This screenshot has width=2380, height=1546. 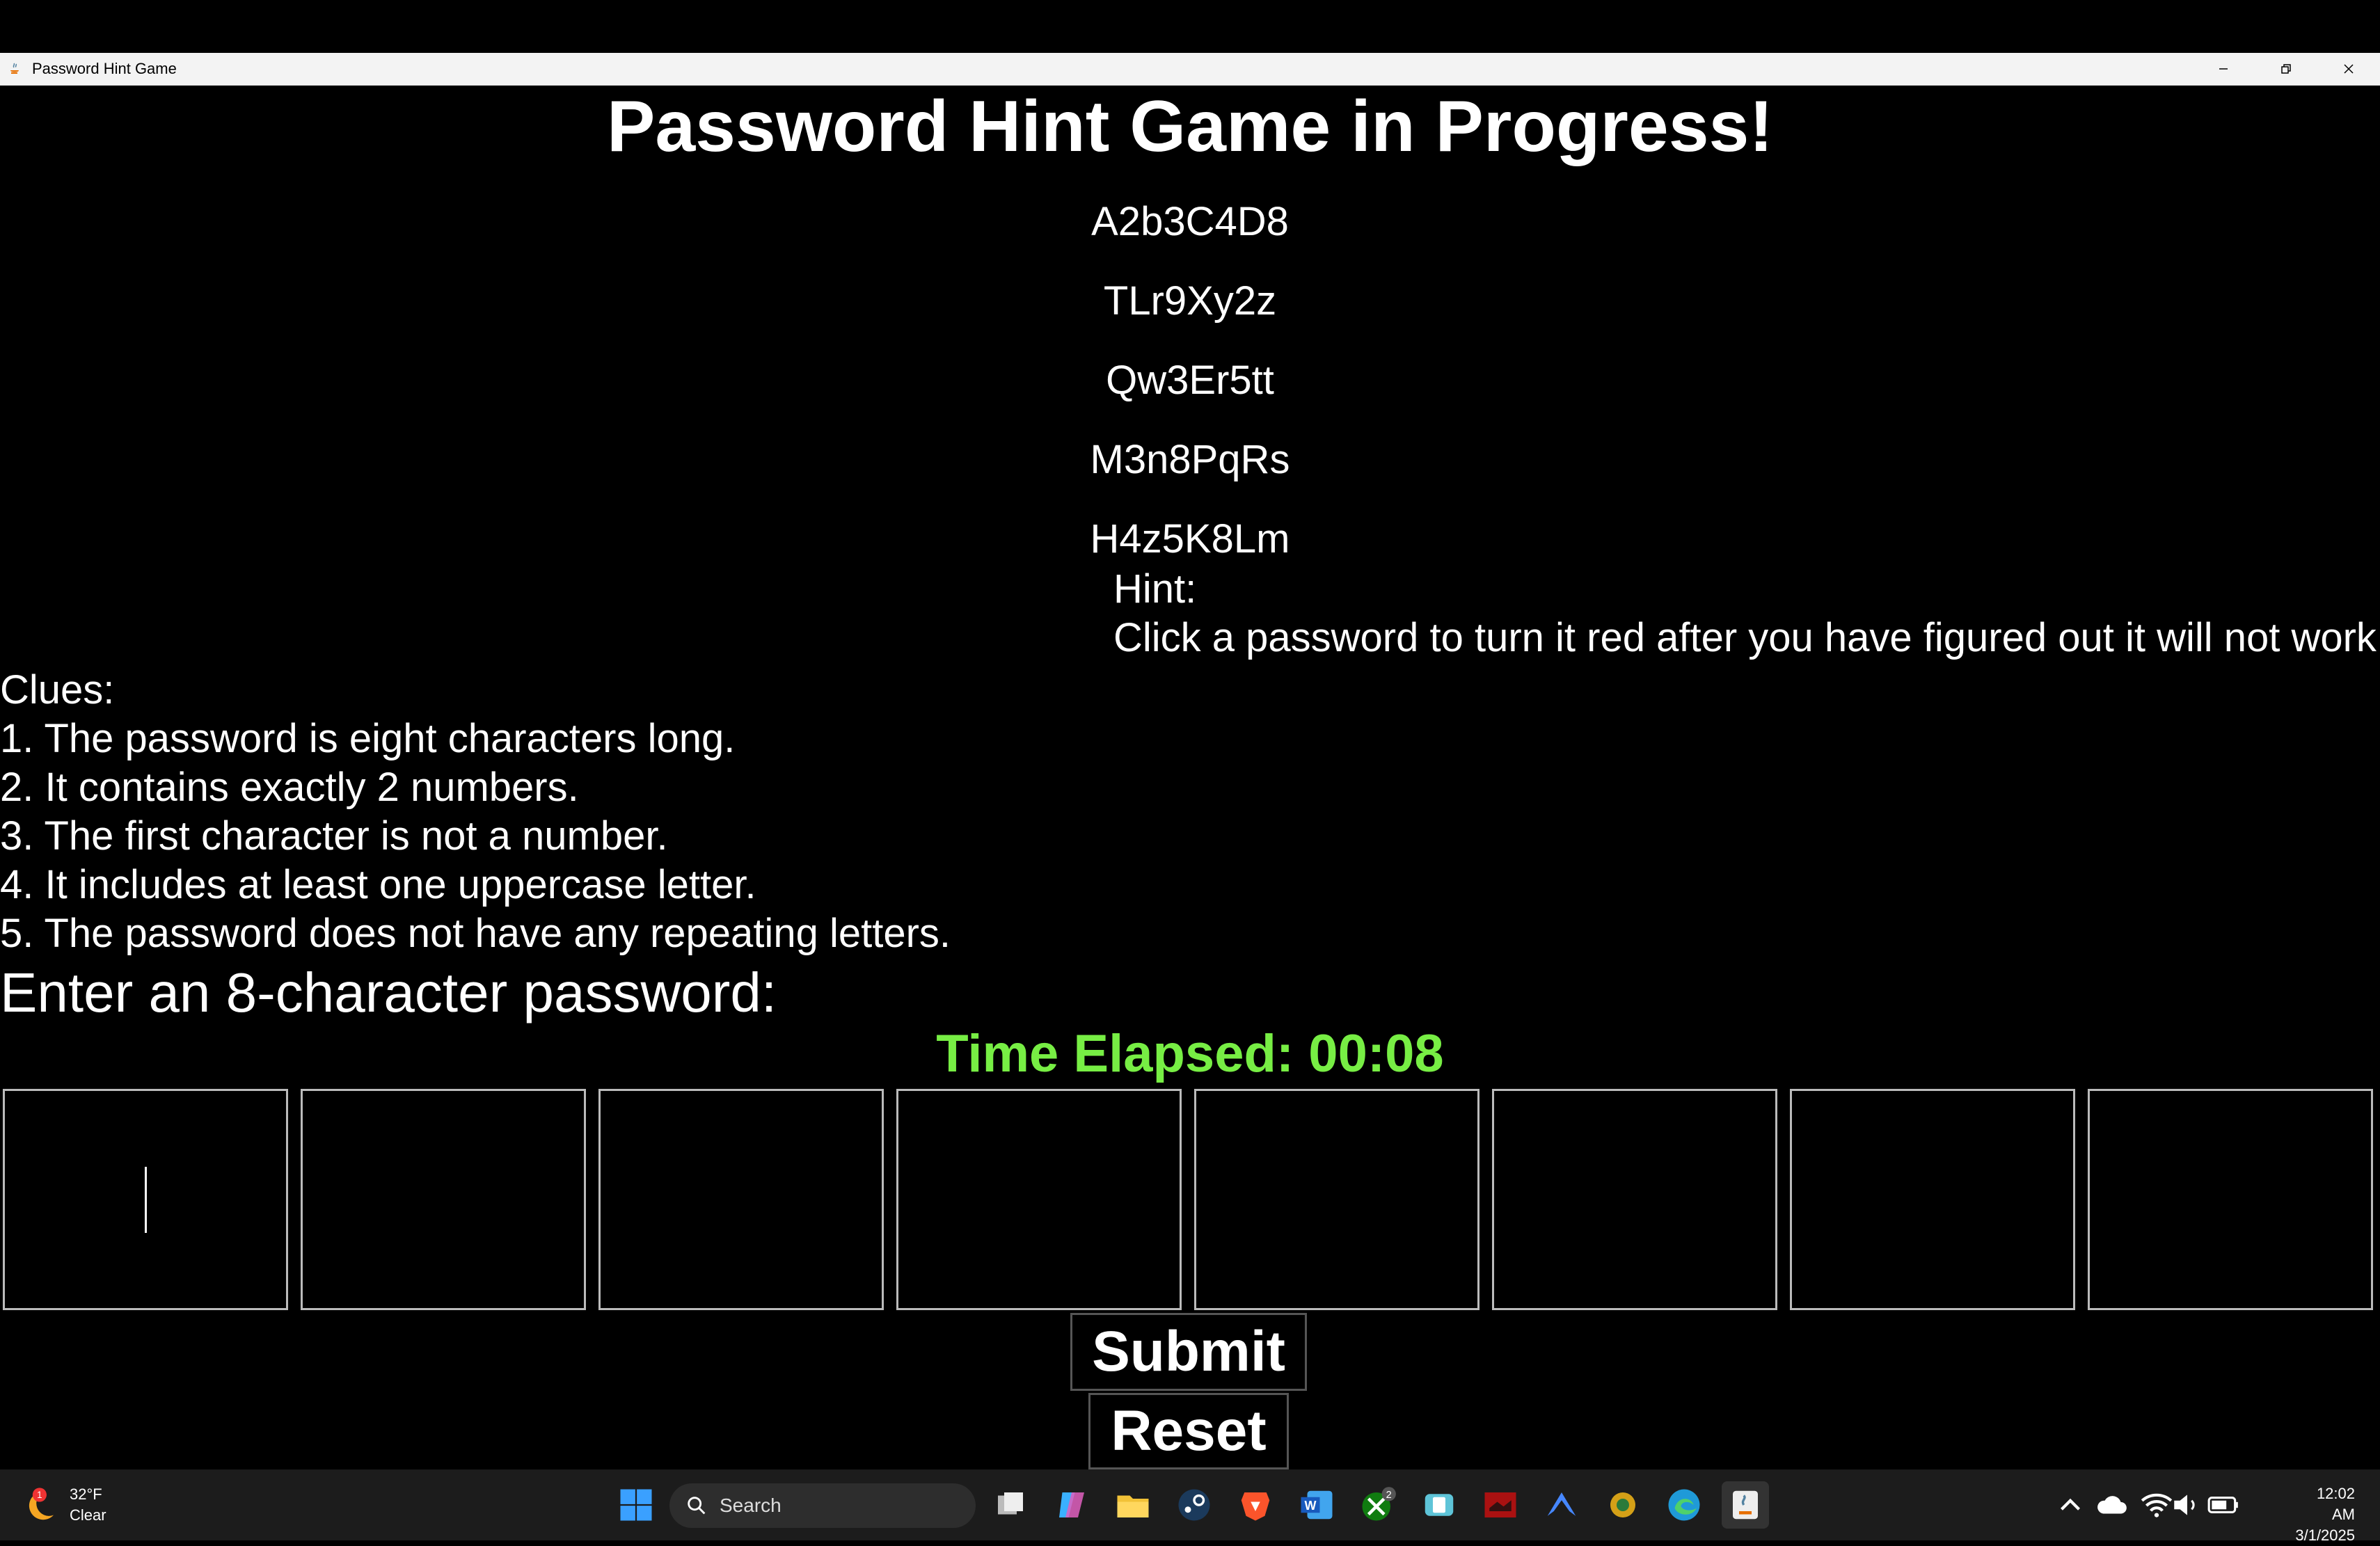 What do you see at coordinates (388, 993) in the screenshot?
I see `password-prompt: Enter an 8-character password:` at bounding box center [388, 993].